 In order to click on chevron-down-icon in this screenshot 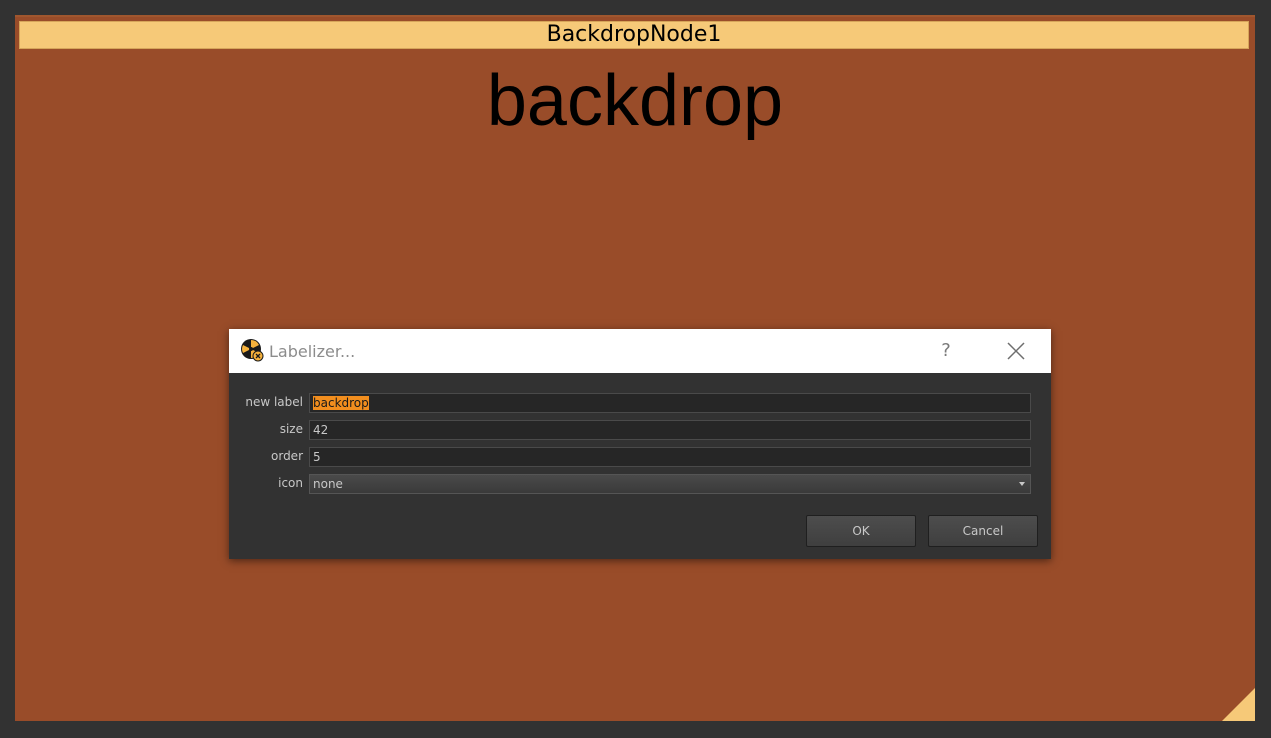, I will do `click(1022, 484)`.